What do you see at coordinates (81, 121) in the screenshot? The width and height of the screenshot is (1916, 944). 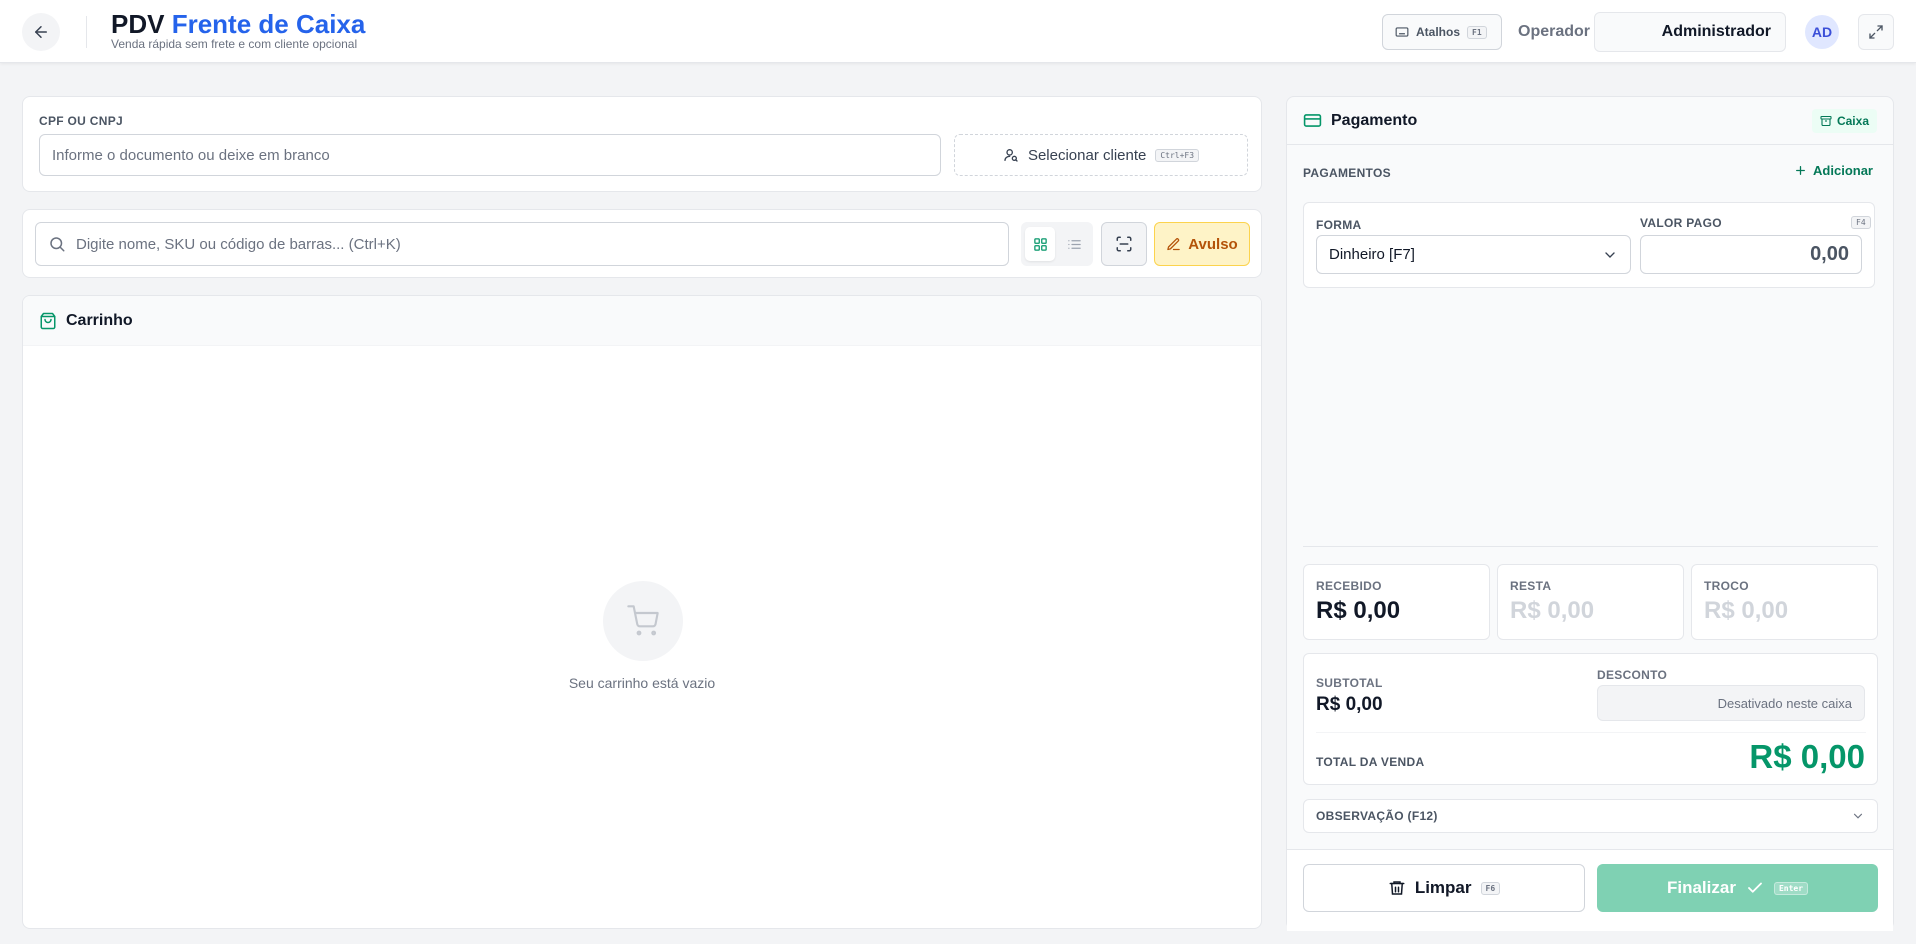 I see `document-label: CPF OU CNPJ` at bounding box center [81, 121].